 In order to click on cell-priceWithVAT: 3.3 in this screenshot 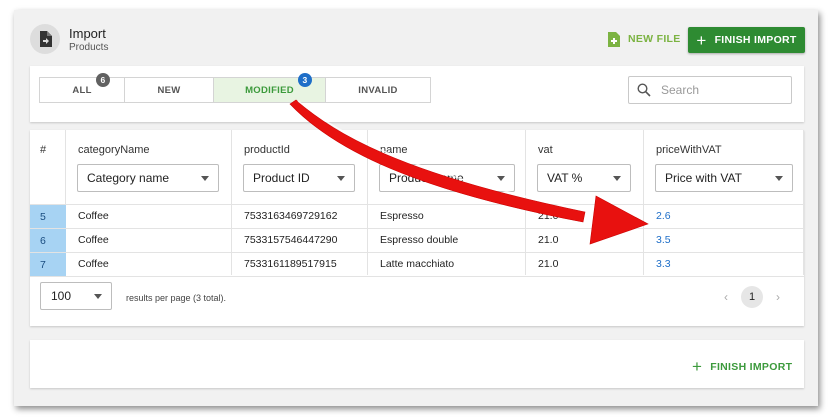, I will do `click(663, 264)`.